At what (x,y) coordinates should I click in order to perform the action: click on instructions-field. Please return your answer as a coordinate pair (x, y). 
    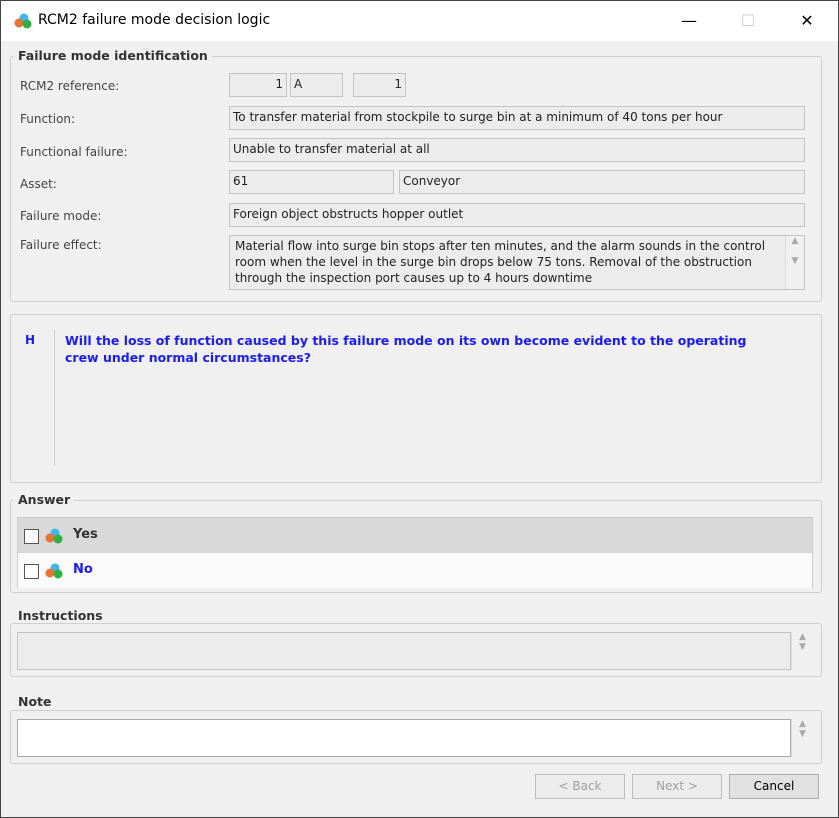
    Looking at the image, I should click on (404, 651).